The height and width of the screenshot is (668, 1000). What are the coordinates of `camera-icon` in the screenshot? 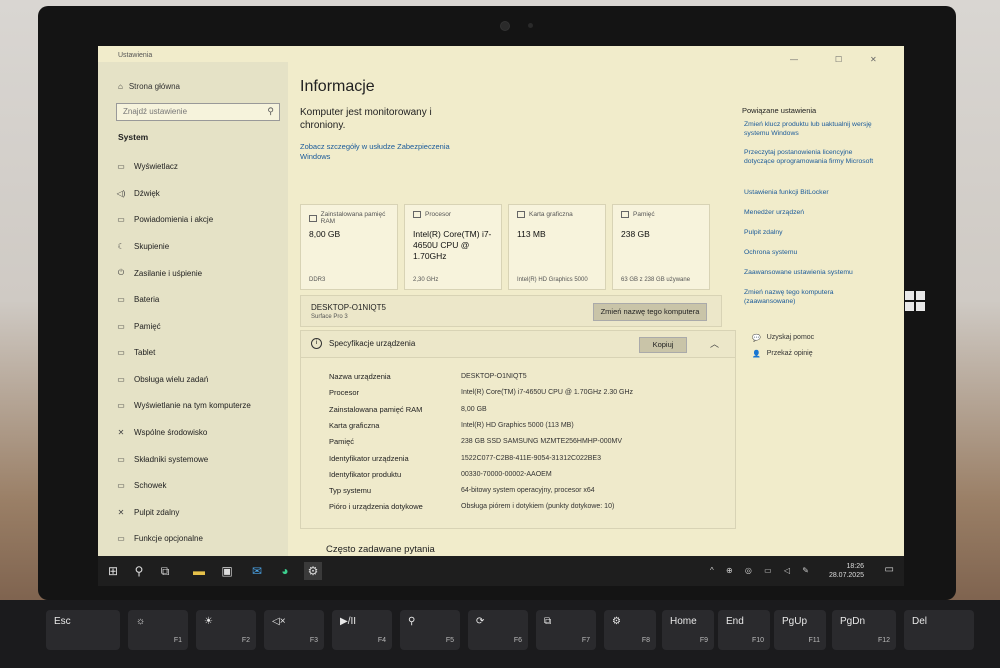 It's located at (505, 26).